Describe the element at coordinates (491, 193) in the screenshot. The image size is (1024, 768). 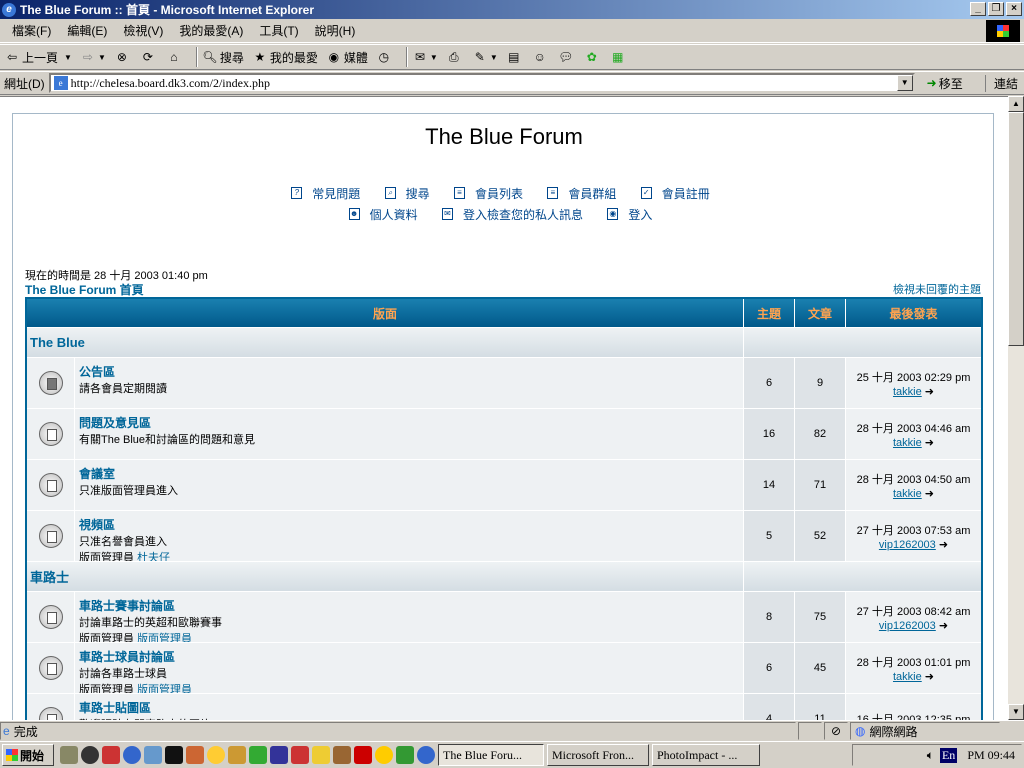
I see `nav-memberlist: ≡ 會員列表` at that location.